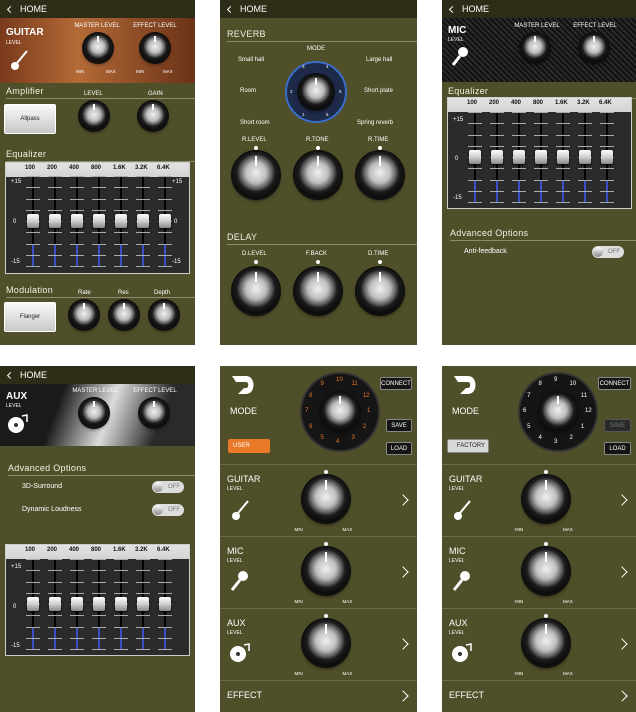  I want to click on amp-level-knob, so click(94, 116).